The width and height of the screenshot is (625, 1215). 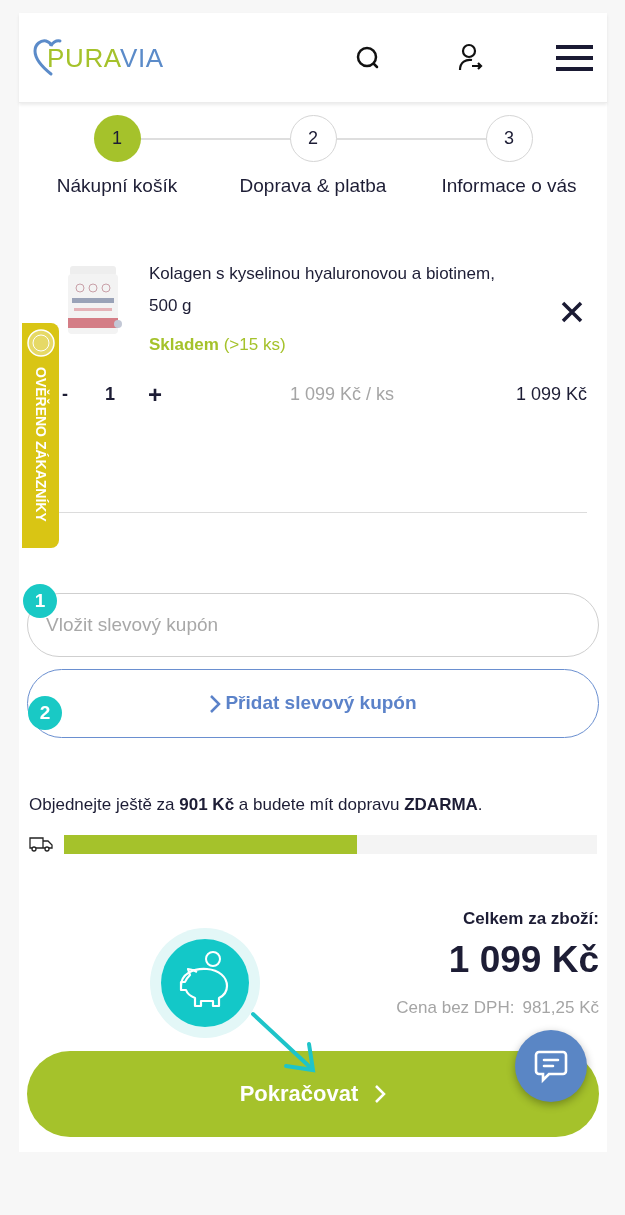 What do you see at coordinates (256, 805) in the screenshot?
I see `free-shipping-message: Objednejte ještě za 901 Kč a budete mít dopravu ZDARMA.` at bounding box center [256, 805].